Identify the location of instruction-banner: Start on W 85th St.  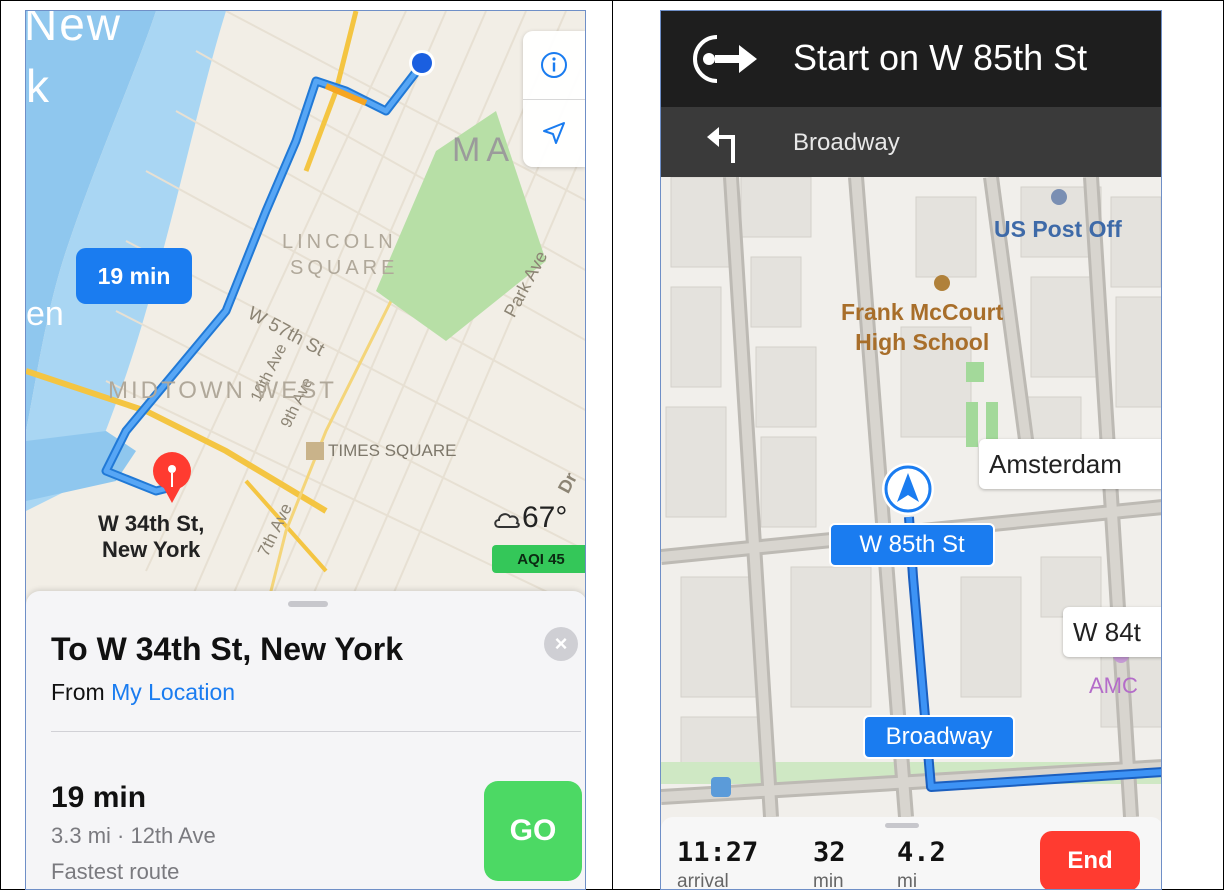
(911, 59).